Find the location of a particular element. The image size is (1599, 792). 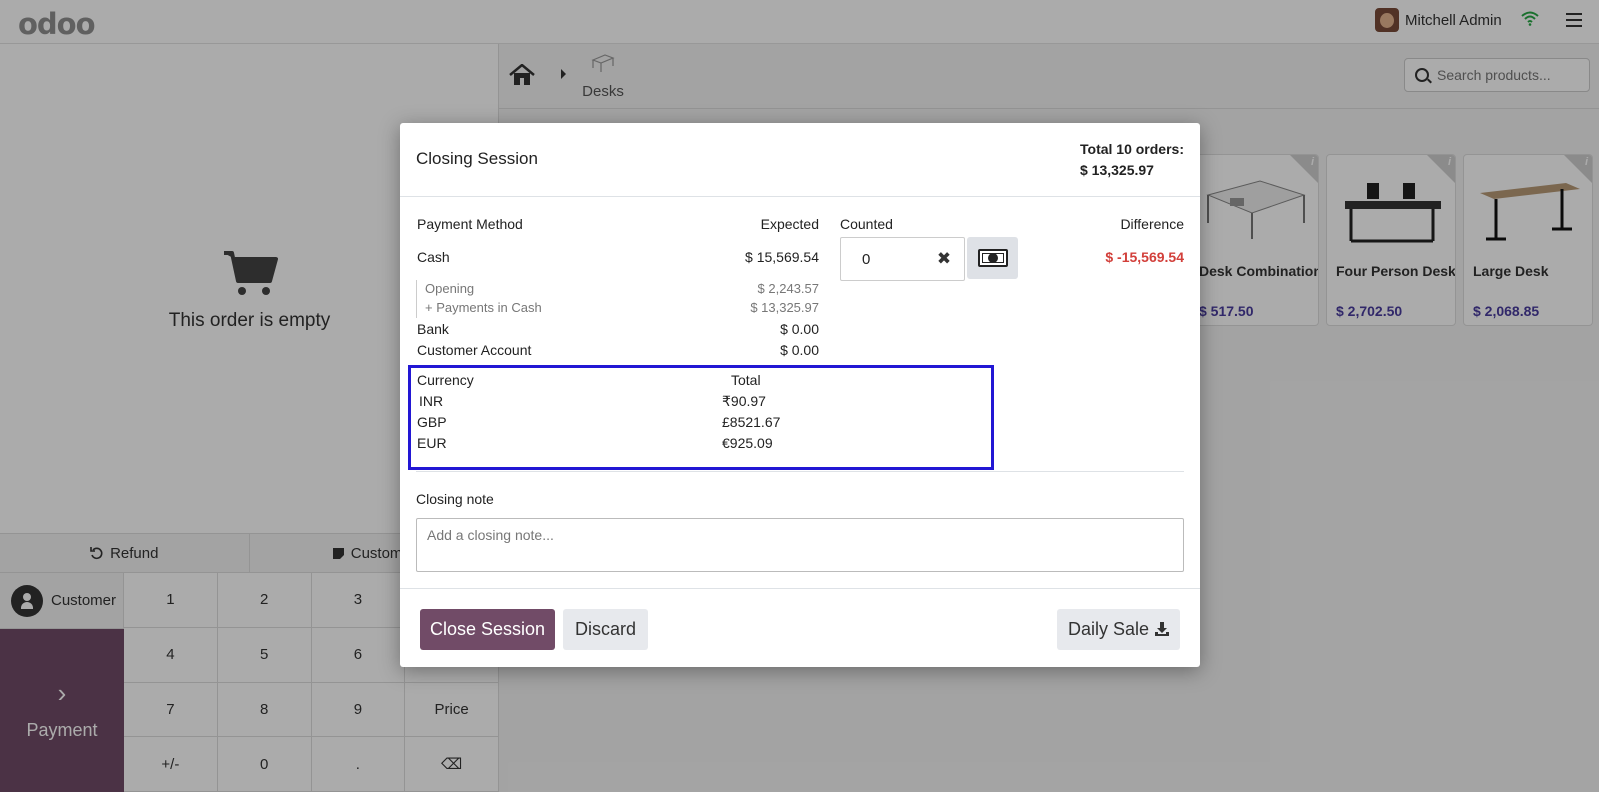

cash-counted-input is located at coordinates (887, 259).